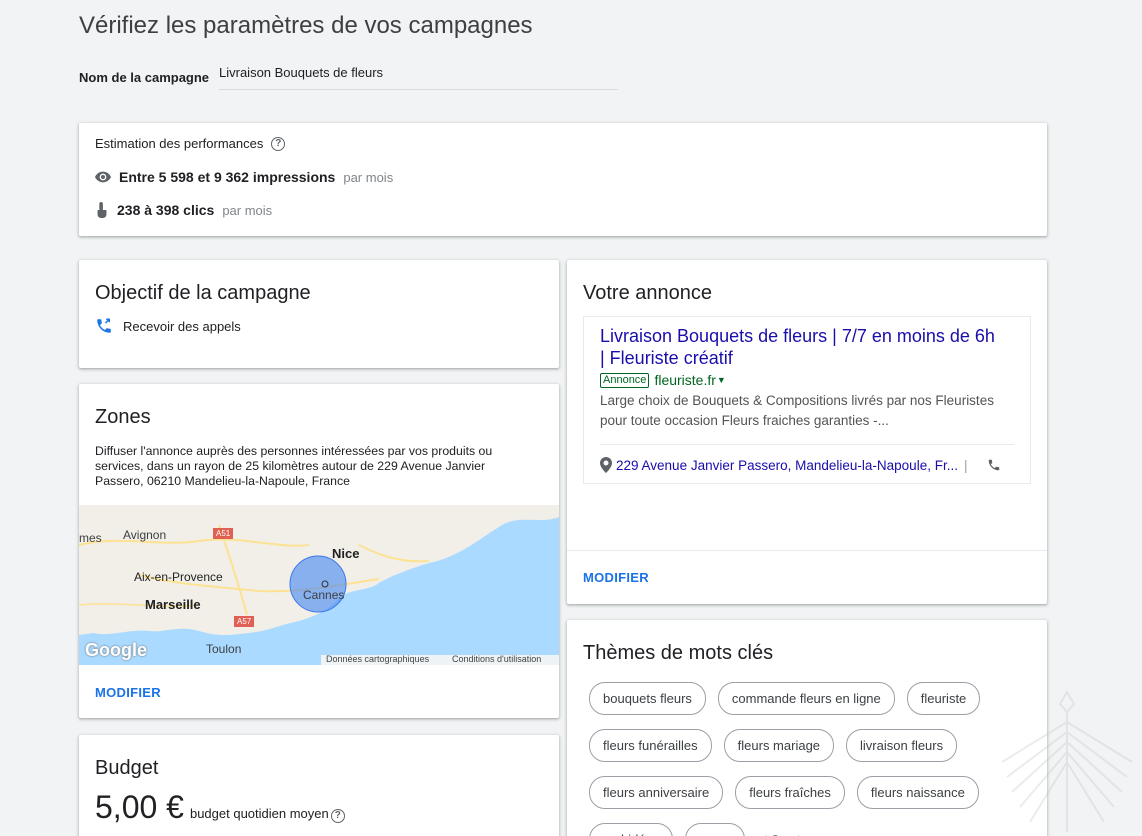 Image resolution: width=1142 pixels, height=836 pixels. What do you see at coordinates (203, 293) in the screenshot?
I see `objective-title: Objectif de la campagne` at bounding box center [203, 293].